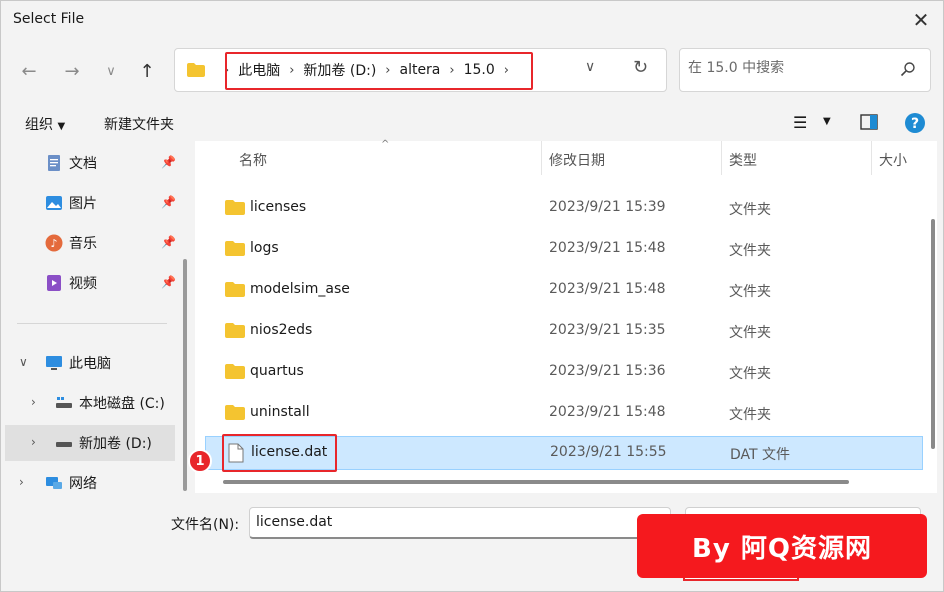 This screenshot has width=944, height=592. Describe the element at coordinates (39, 125) in the screenshot. I see `organize-label: 组织` at that location.